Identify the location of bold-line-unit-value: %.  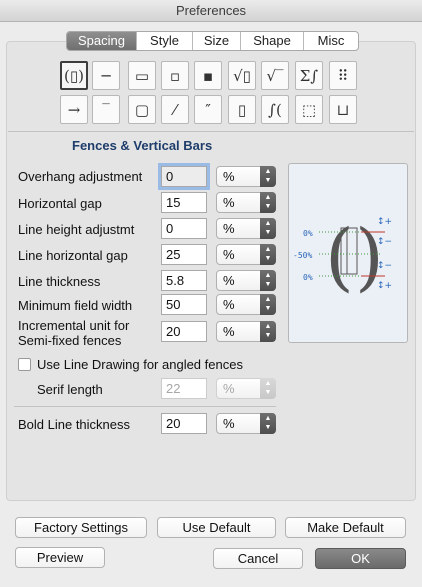
(229, 423).